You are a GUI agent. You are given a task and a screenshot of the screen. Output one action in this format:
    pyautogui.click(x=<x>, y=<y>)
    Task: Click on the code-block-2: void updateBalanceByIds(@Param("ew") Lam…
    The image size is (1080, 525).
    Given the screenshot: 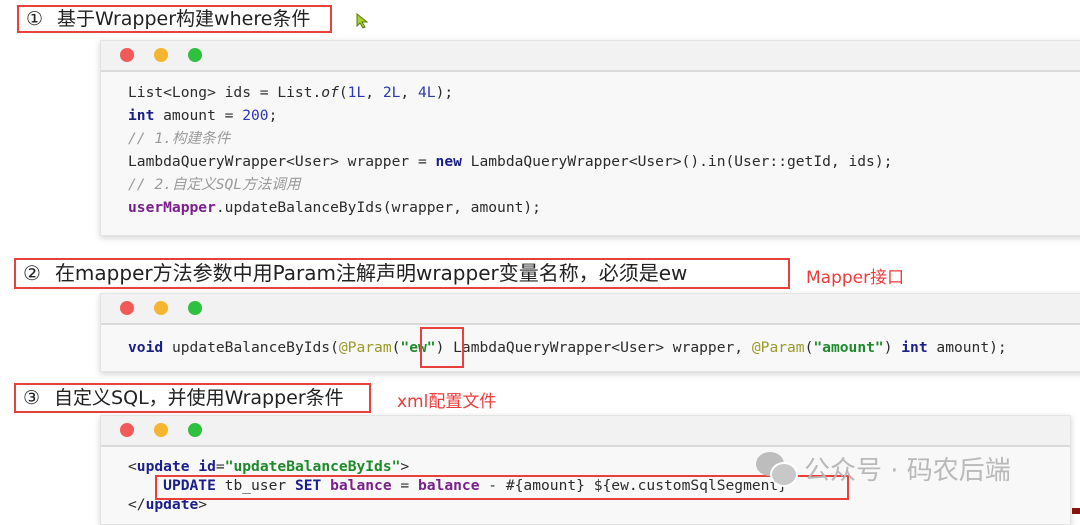 What is the action you would take?
    pyautogui.click(x=567, y=347)
    